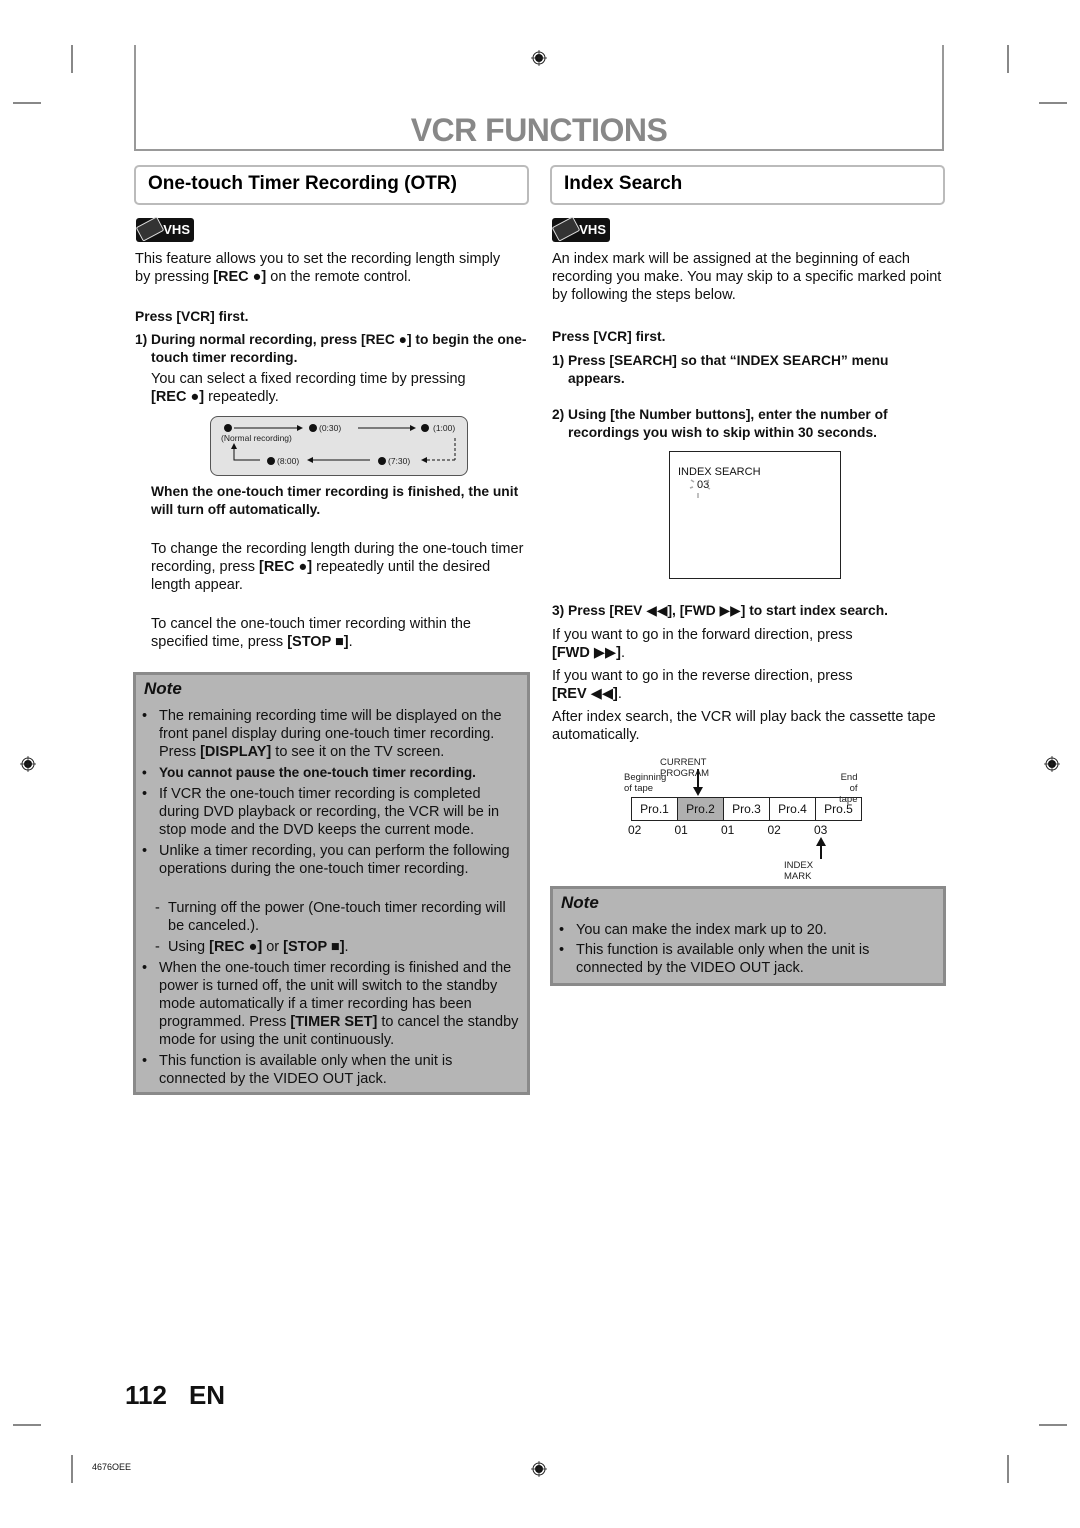 The width and height of the screenshot is (1080, 1528). What do you see at coordinates (698, 782) in the screenshot?
I see `current-program-arrow-icon` at bounding box center [698, 782].